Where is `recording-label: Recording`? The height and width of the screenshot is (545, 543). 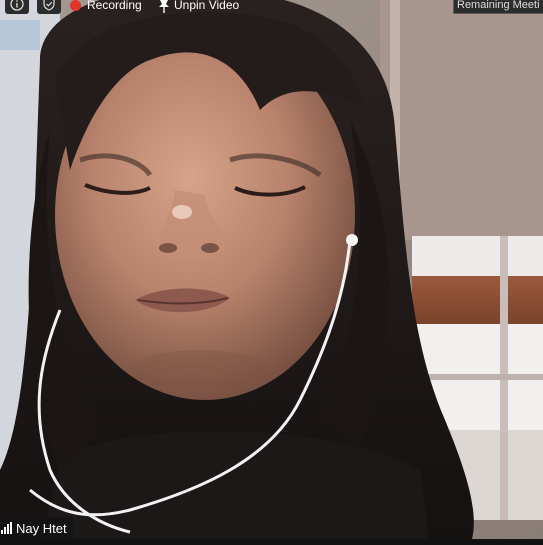
recording-label: Recording is located at coordinates (114, 6).